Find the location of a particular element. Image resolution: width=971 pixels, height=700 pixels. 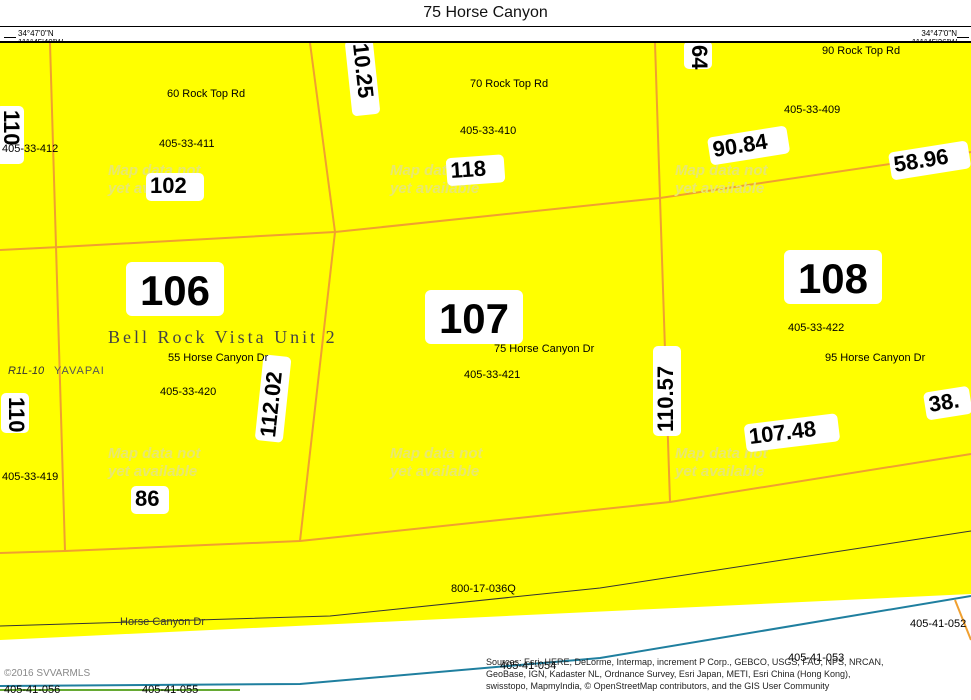

coord-arrow-left is located at coordinates (10, 37).